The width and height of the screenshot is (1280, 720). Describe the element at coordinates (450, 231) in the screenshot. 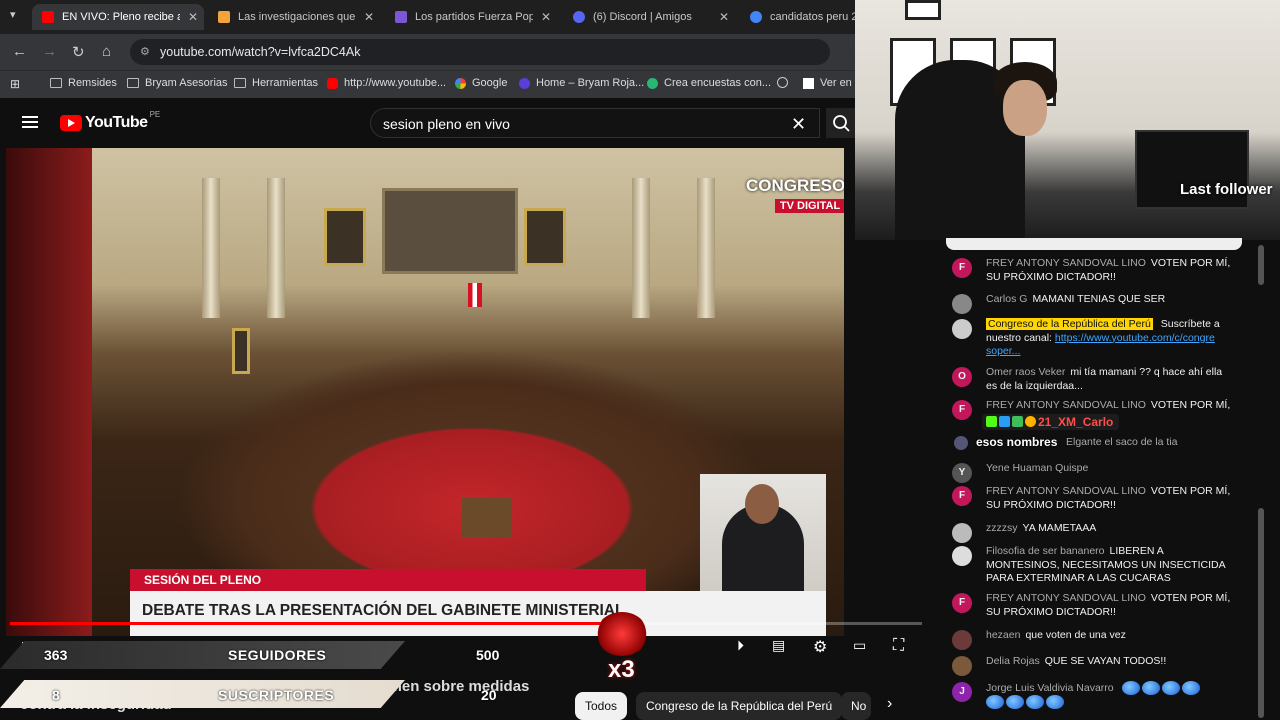

I see `bas-relief` at that location.